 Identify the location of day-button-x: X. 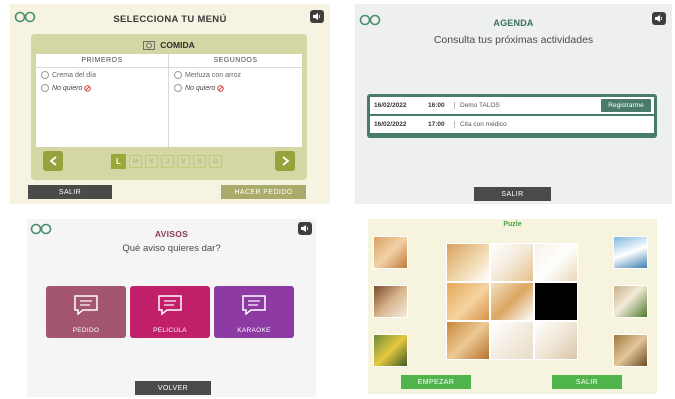
(151, 161).